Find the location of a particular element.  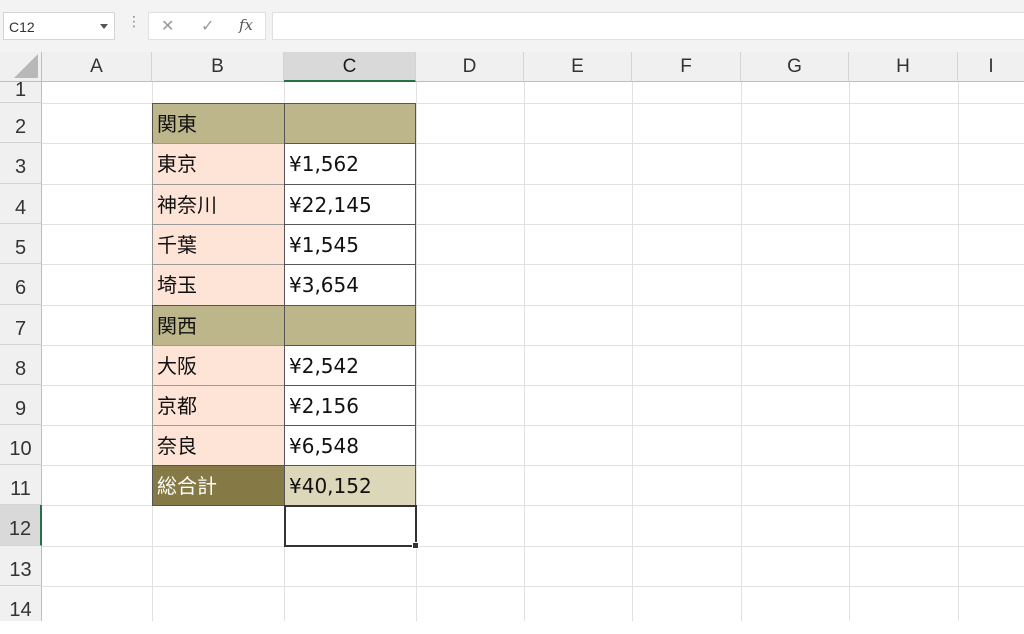

chevron-down-icon is located at coordinates (104, 26).